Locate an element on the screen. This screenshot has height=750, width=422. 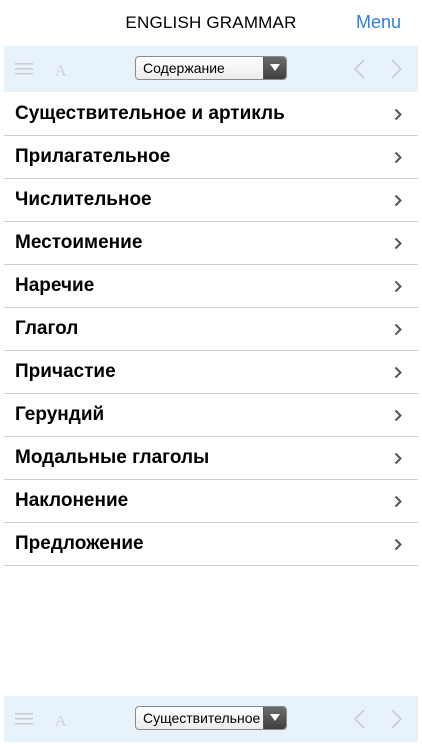
top-toolbar: A Содержание is located at coordinates (211, 69).